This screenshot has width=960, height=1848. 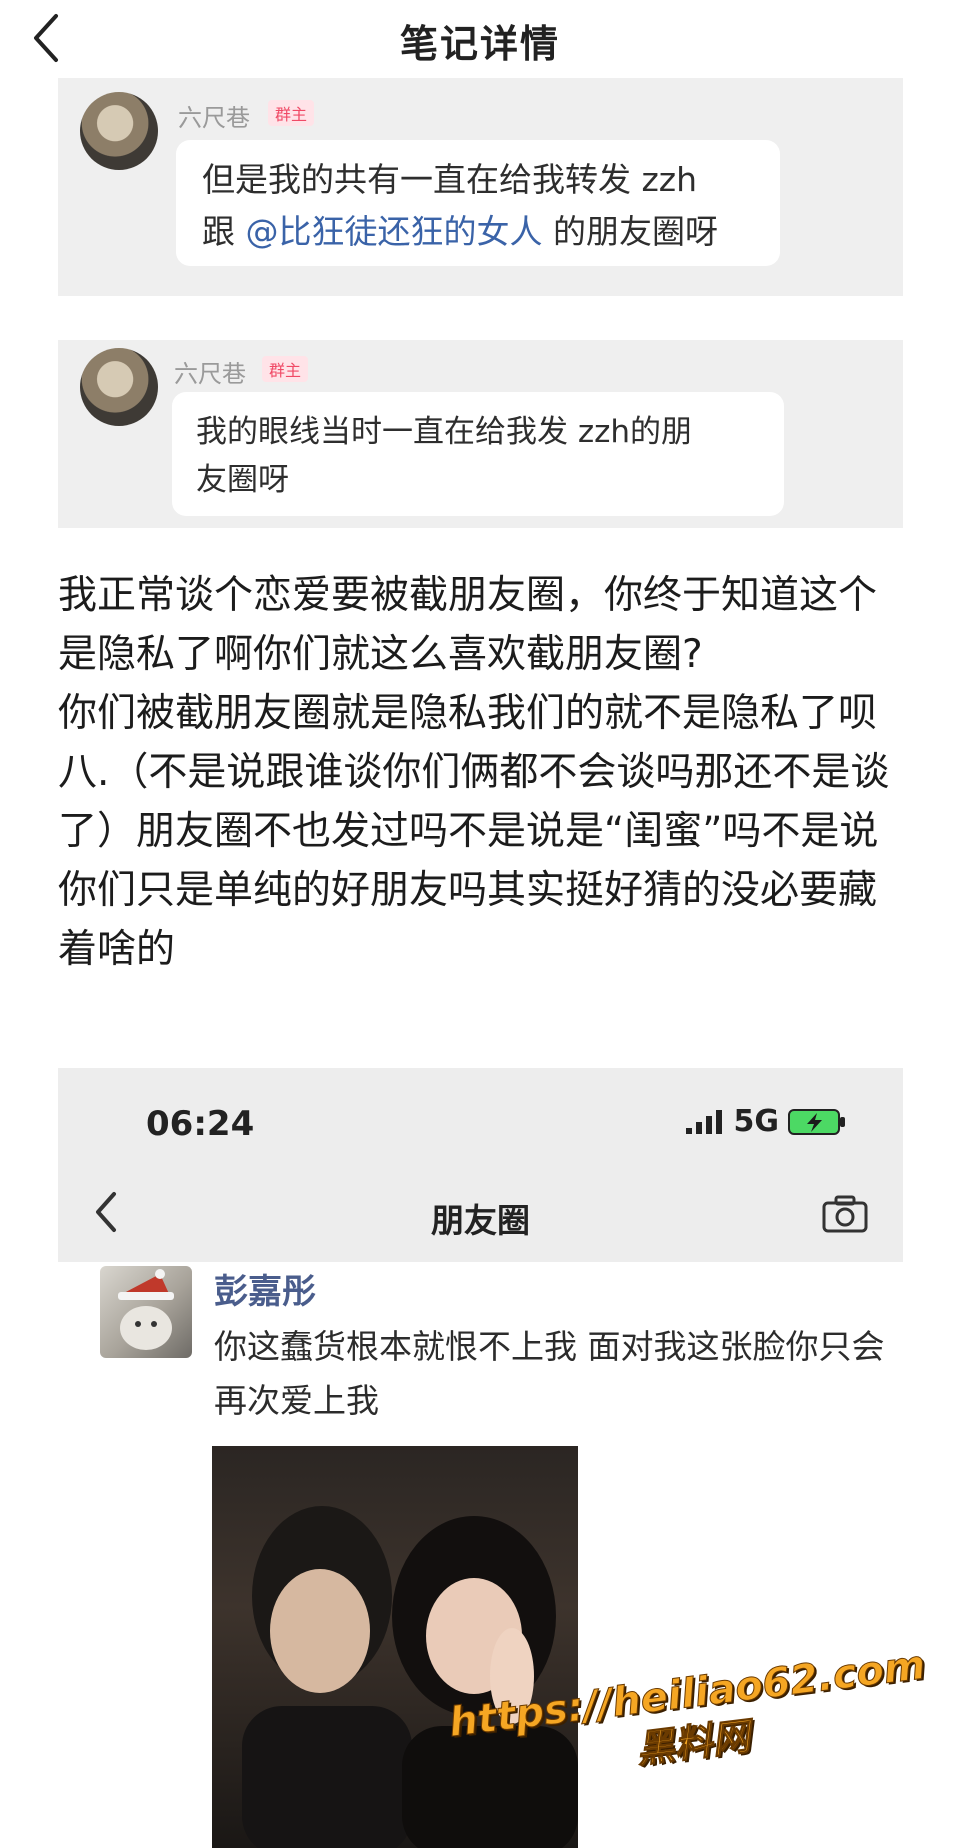 I want to click on comment-text-line: 但是我的共有一直在给我转发 zzh, so click(x=450, y=179).